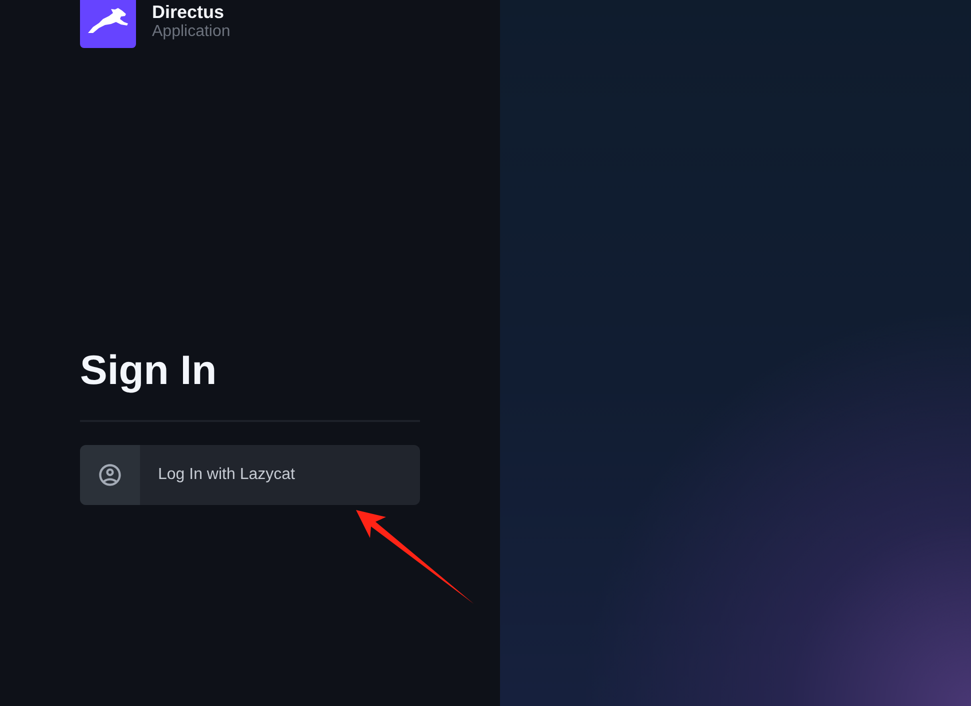 The image size is (971, 706). I want to click on app-name: Directus, so click(189, 12).